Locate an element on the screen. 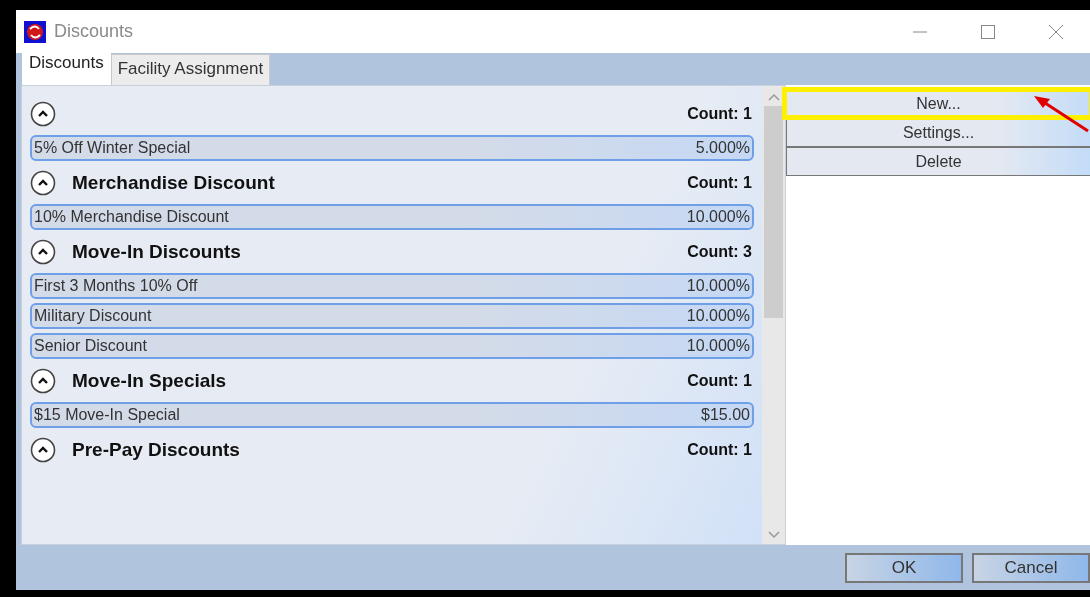  action-button: Delete is located at coordinates (938, 161).